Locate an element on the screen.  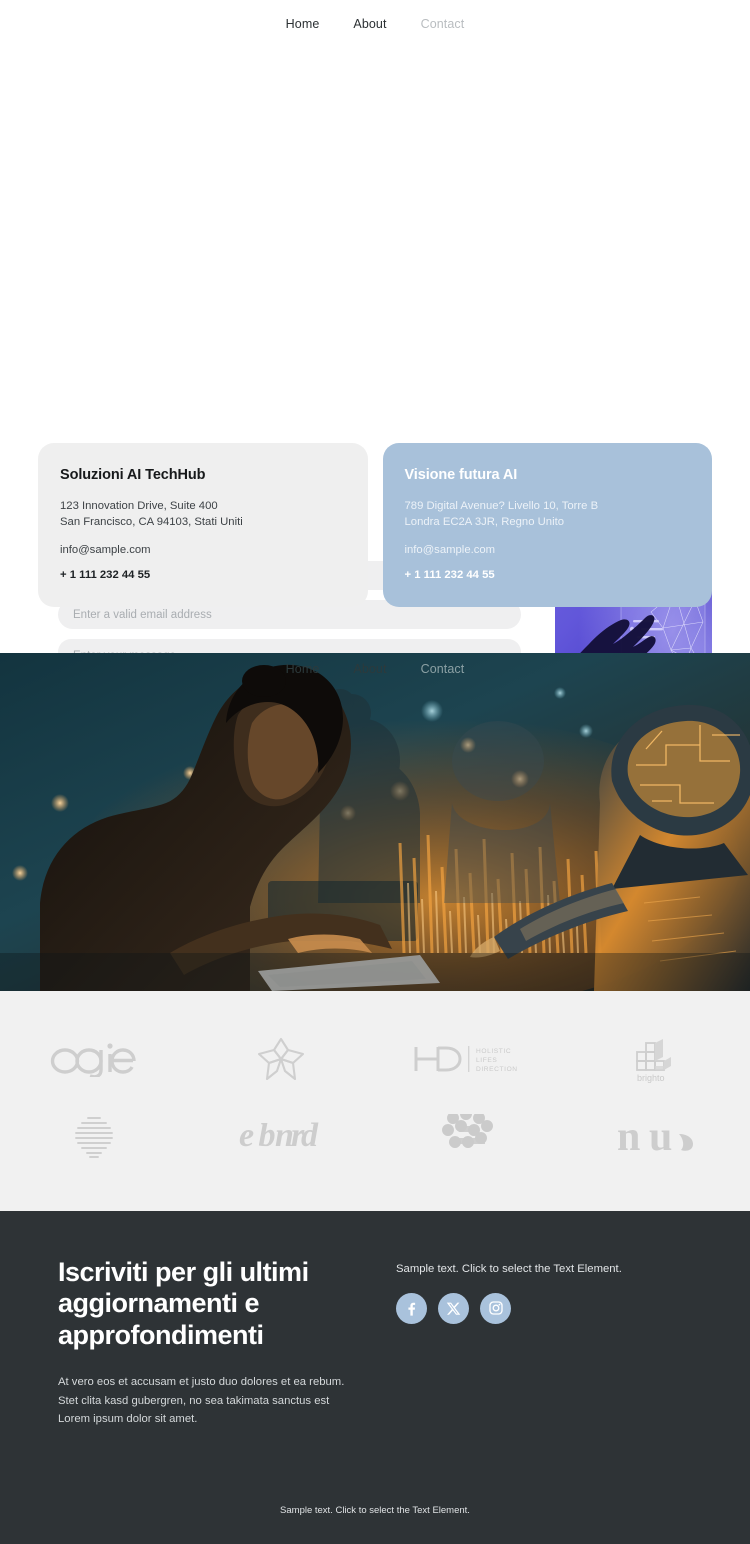
logo-brighto: brighto is located at coordinates (656, 1059).